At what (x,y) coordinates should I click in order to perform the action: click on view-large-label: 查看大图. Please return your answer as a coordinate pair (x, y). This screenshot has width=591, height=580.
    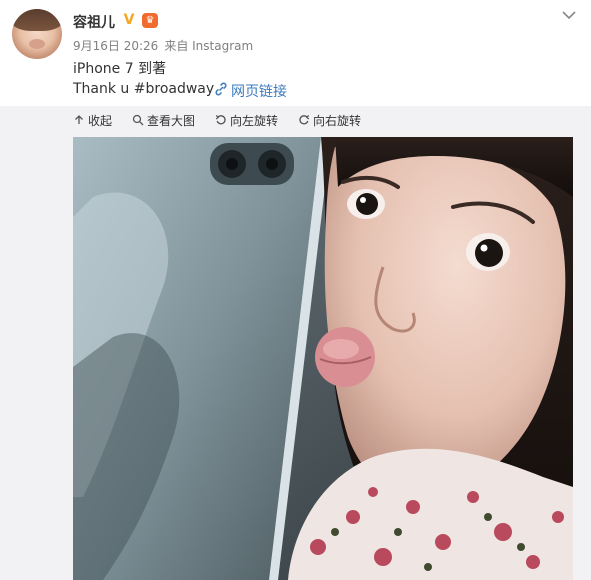
    Looking at the image, I should click on (171, 121).